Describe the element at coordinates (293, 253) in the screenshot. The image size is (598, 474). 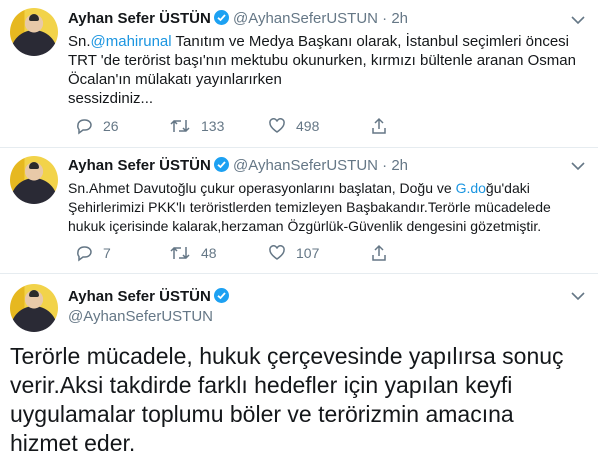
I see `like-button: 107` at that location.